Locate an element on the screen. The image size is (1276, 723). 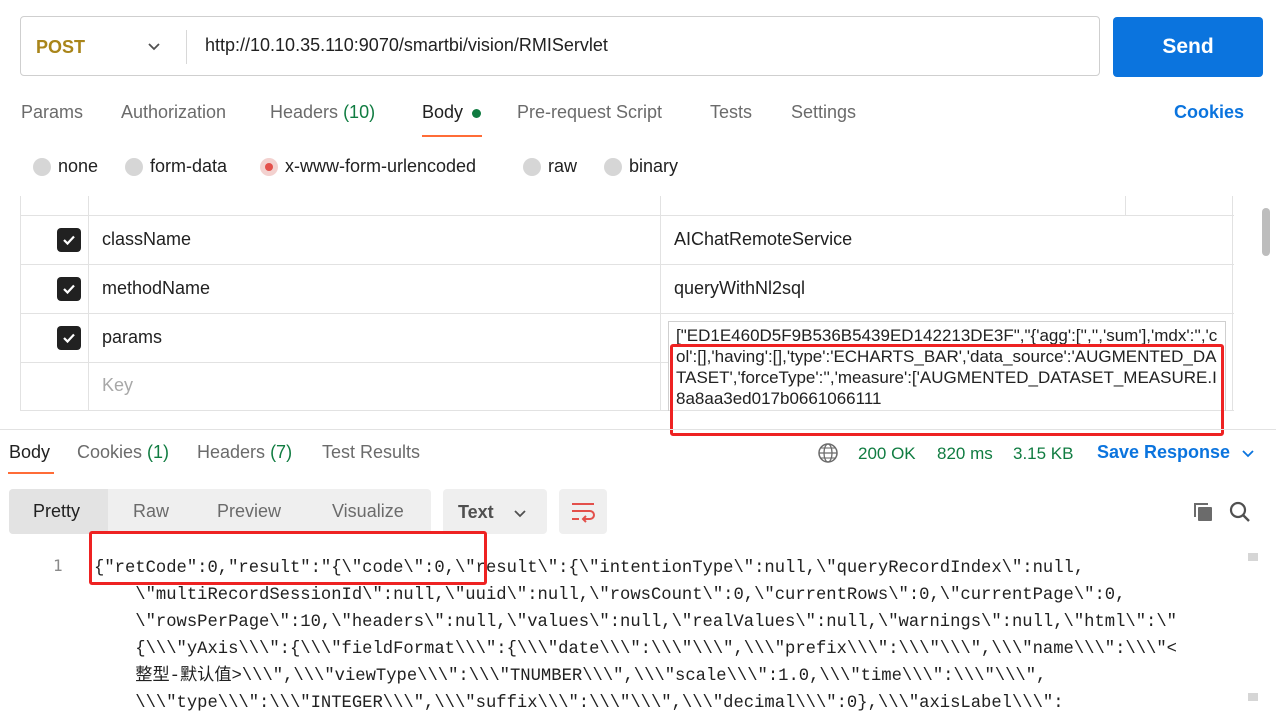
section-divider is located at coordinates (638, 429).